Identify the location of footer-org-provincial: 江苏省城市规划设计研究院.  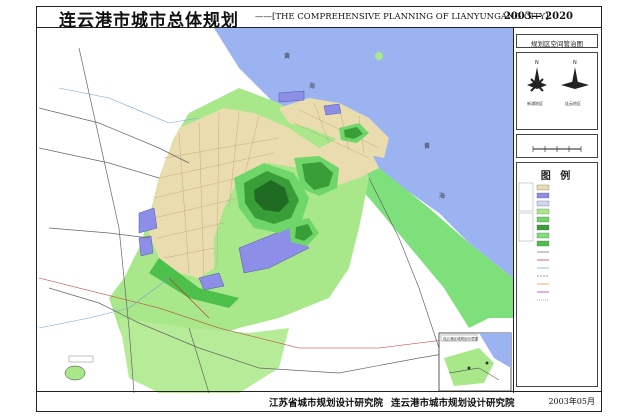
(326, 403).